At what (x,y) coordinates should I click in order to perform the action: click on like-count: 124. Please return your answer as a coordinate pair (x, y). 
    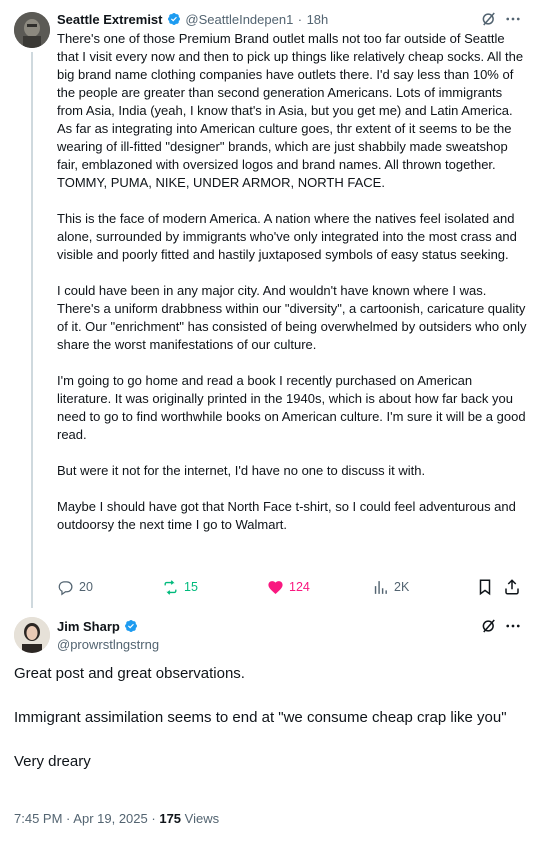
    Looking at the image, I should click on (299, 587).